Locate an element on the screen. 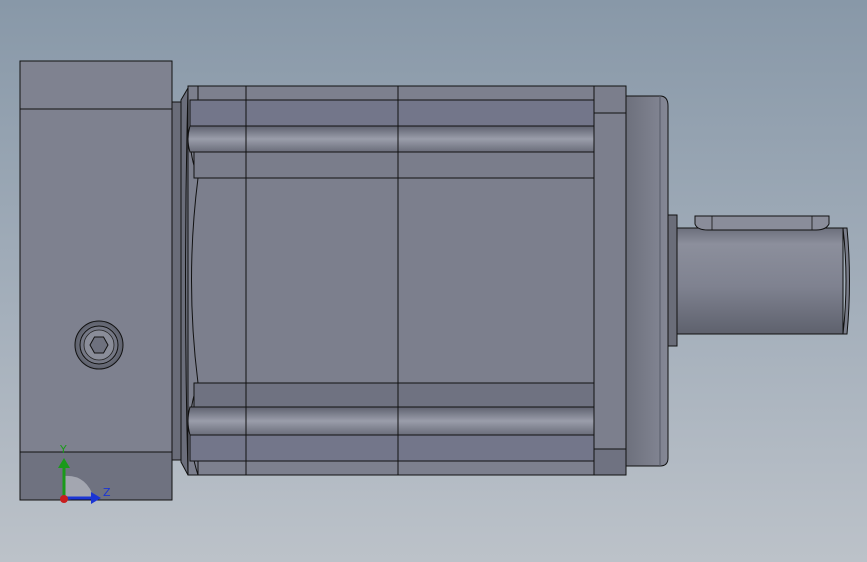 The height and width of the screenshot is (562, 867). output-shaft is located at coordinates (763, 275).